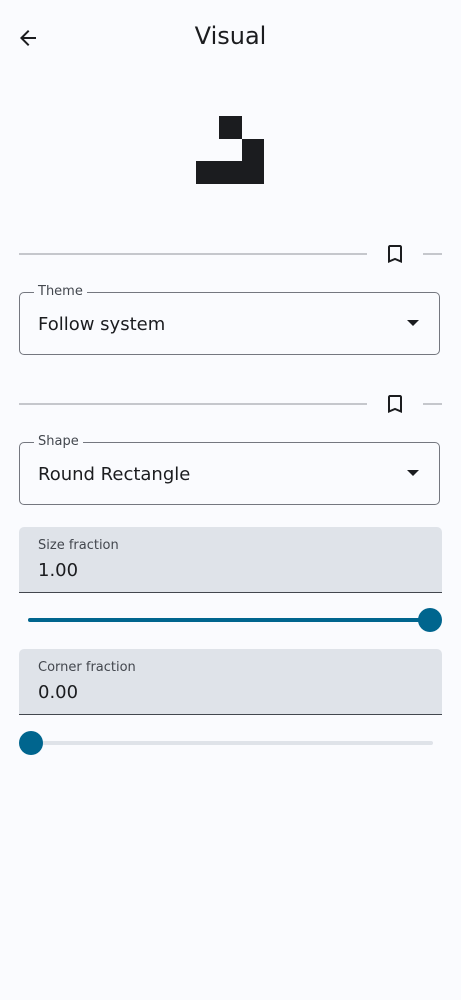 This screenshot has height=1000, width=461. I want to click on size-fraction-field: Size fraction 1.00, so click(230, 560).